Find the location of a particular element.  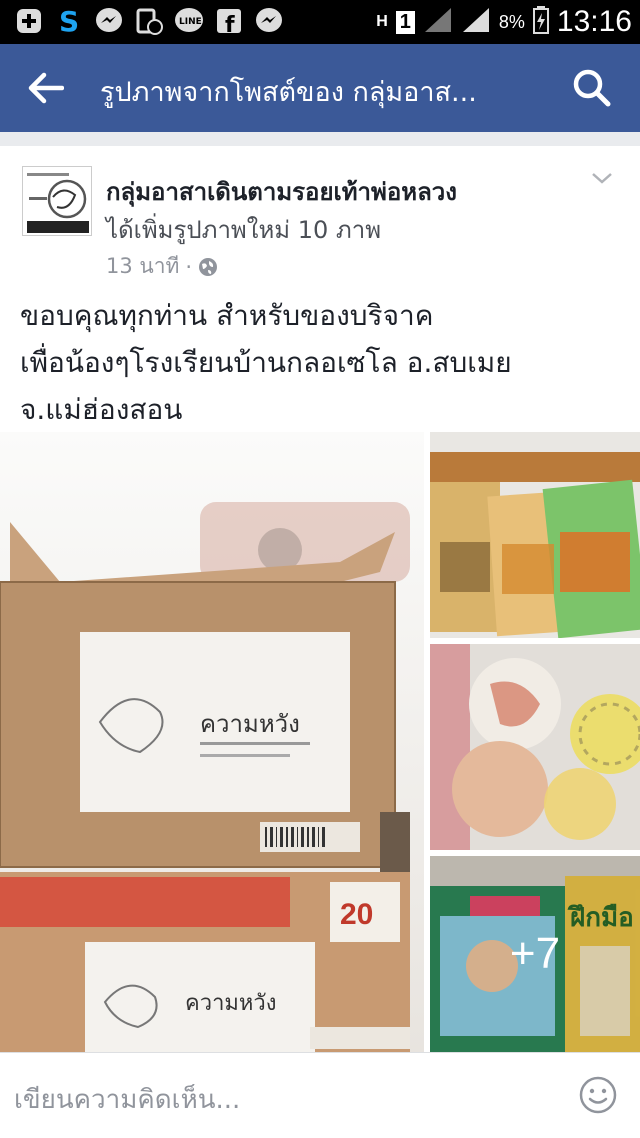

smiley-icon is located at coordinates (598, 1095).